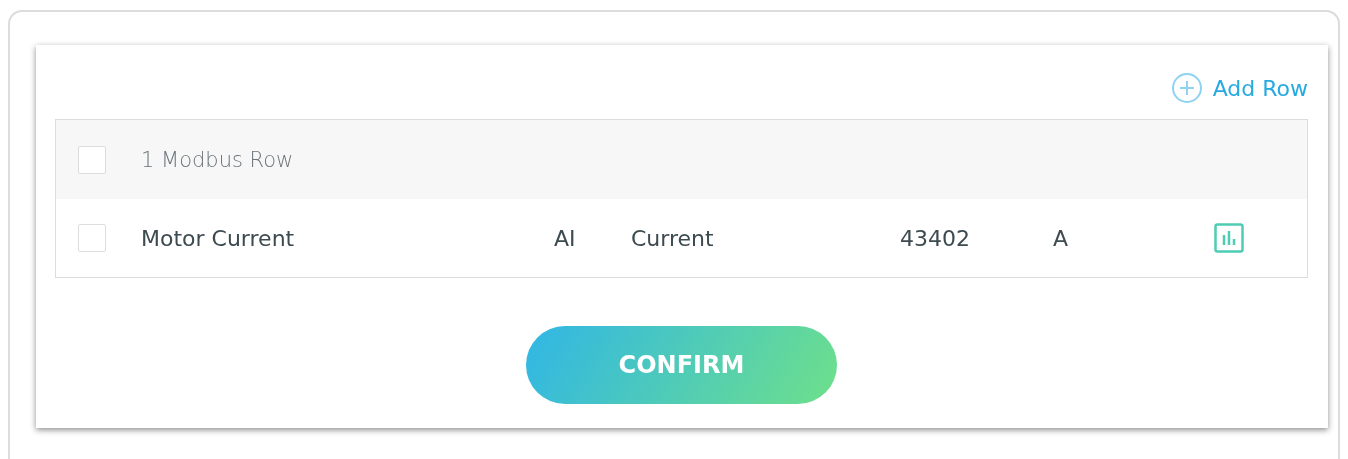  I want to click on confirm-button: CONFIRM, so click(681, 365).